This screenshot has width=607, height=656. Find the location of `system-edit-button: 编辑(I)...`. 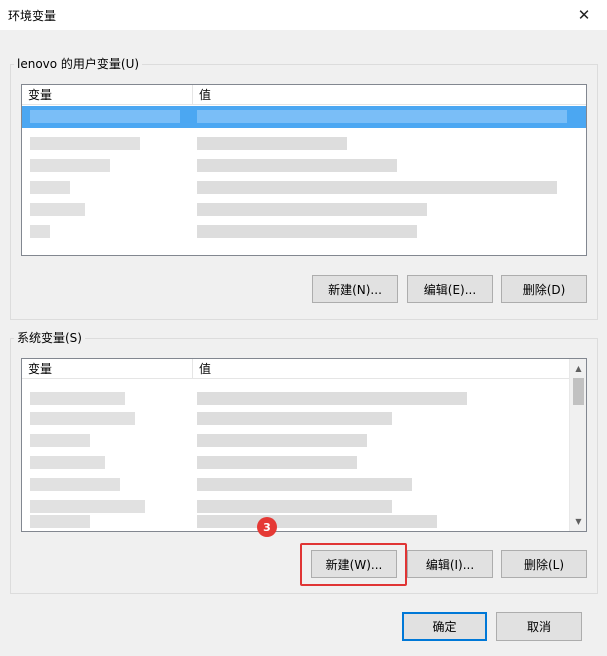

system-edit-button: 编辑(I)... is located at coordinates (450, 564).